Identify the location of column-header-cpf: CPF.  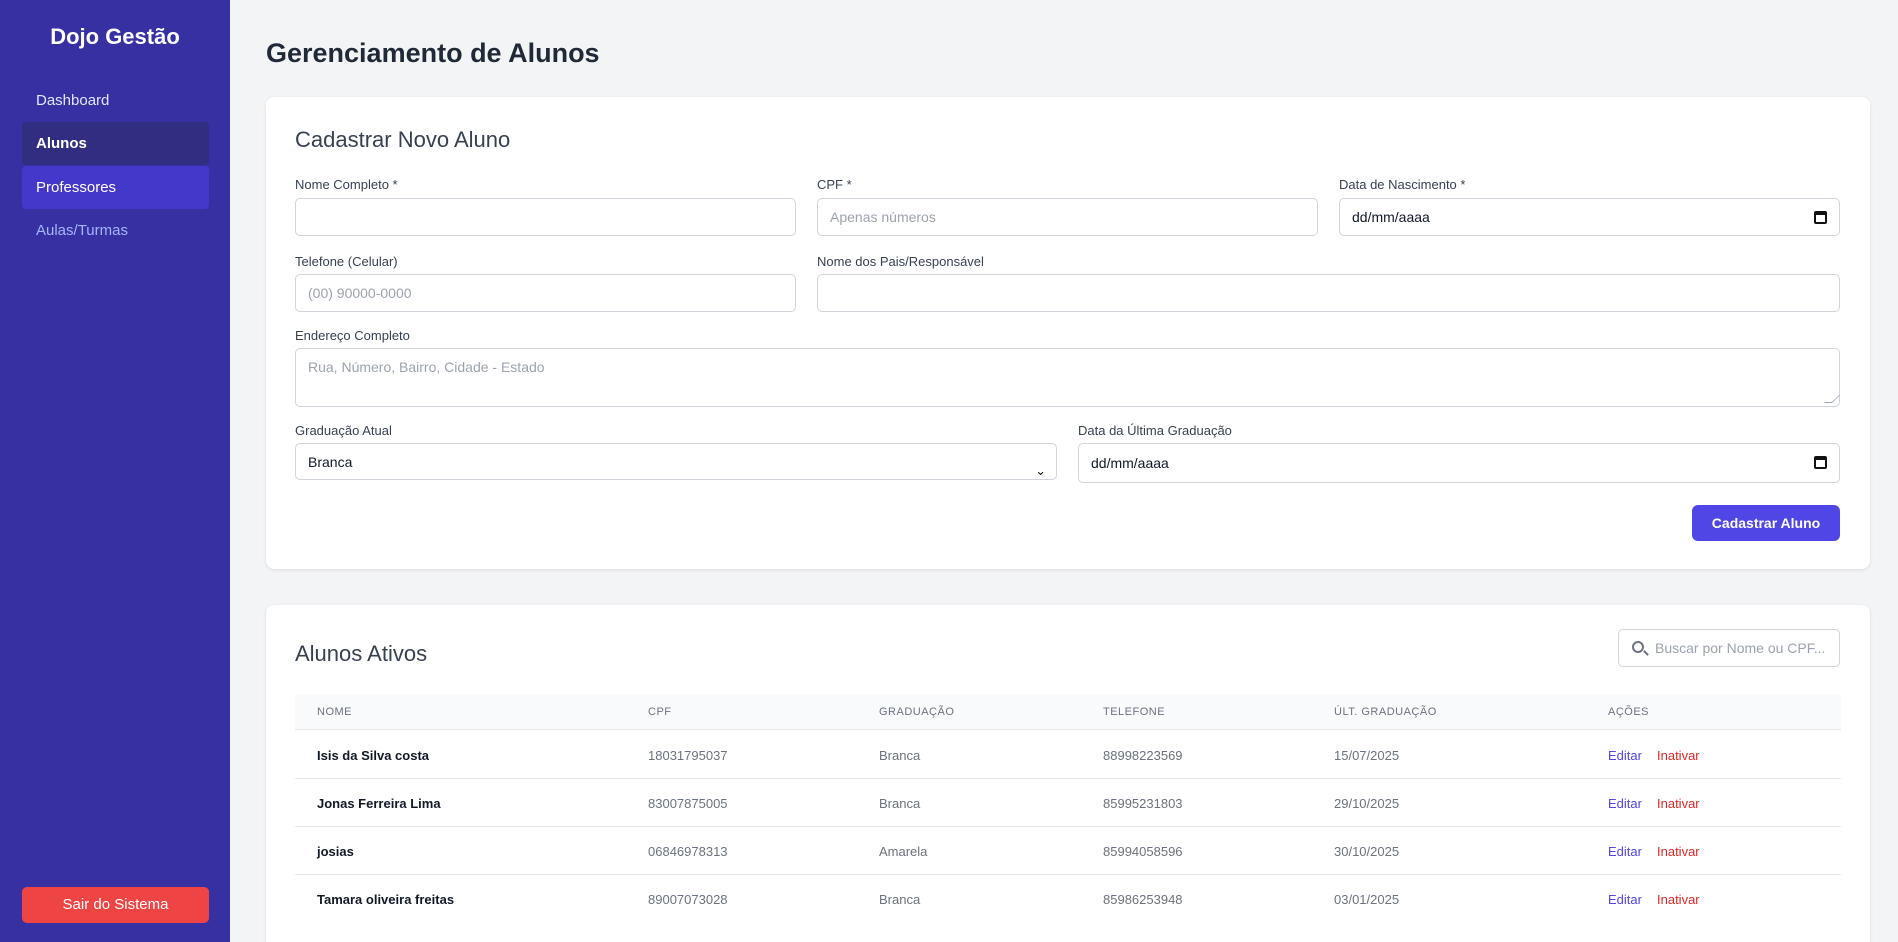
(660, 712).